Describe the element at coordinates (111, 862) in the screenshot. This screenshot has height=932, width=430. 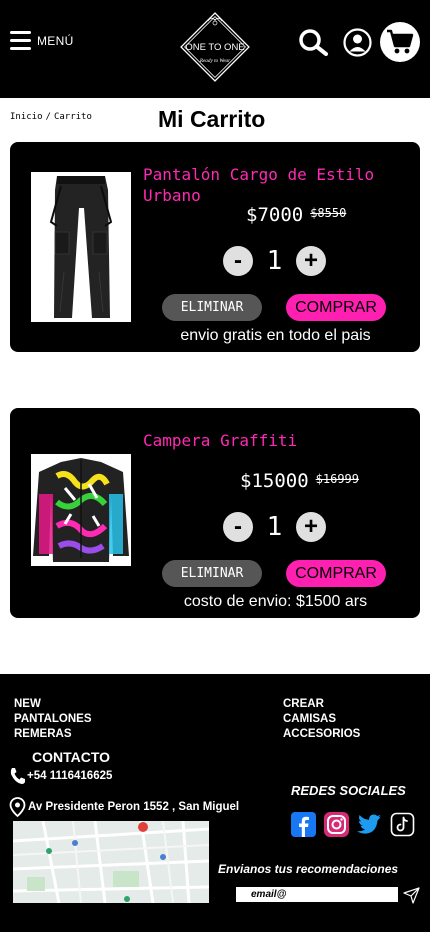
I see `location-map` at that location.